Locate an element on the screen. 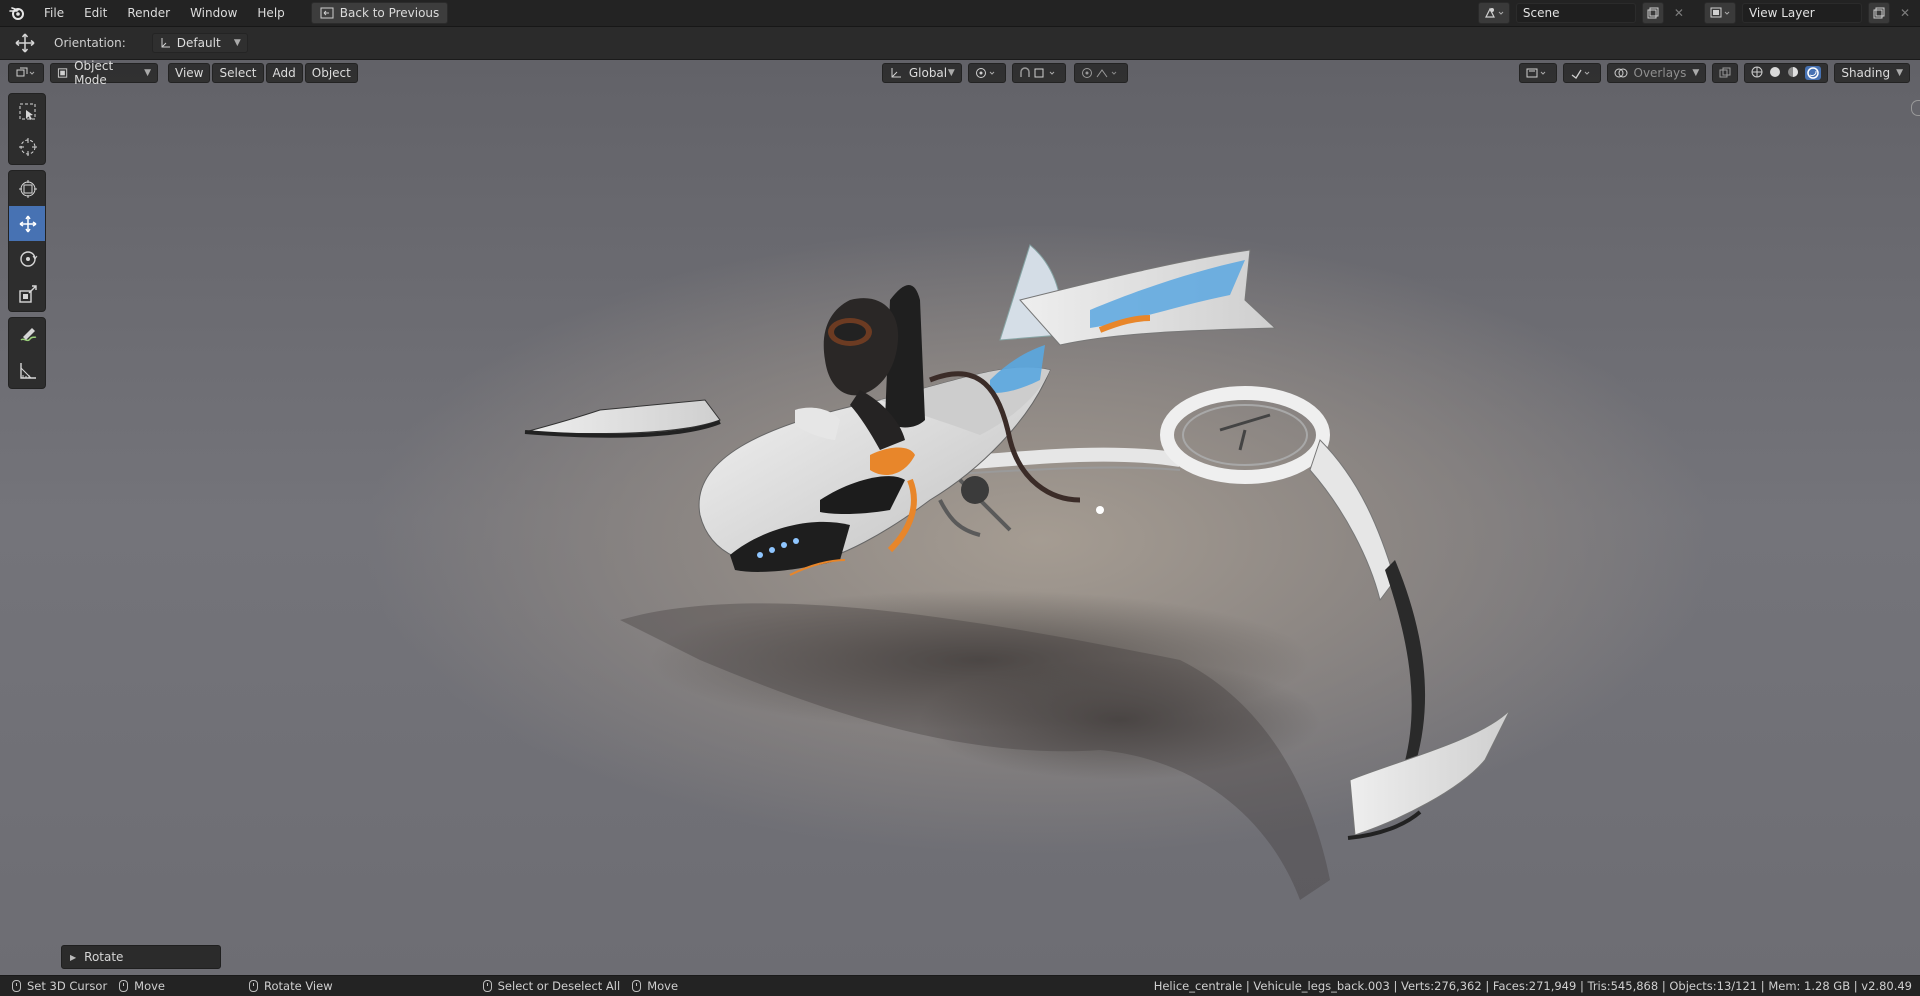 The height and width of the screenshot is (996, 1920). view-layer-name: View Layer is located at coordinates (1781, 13).